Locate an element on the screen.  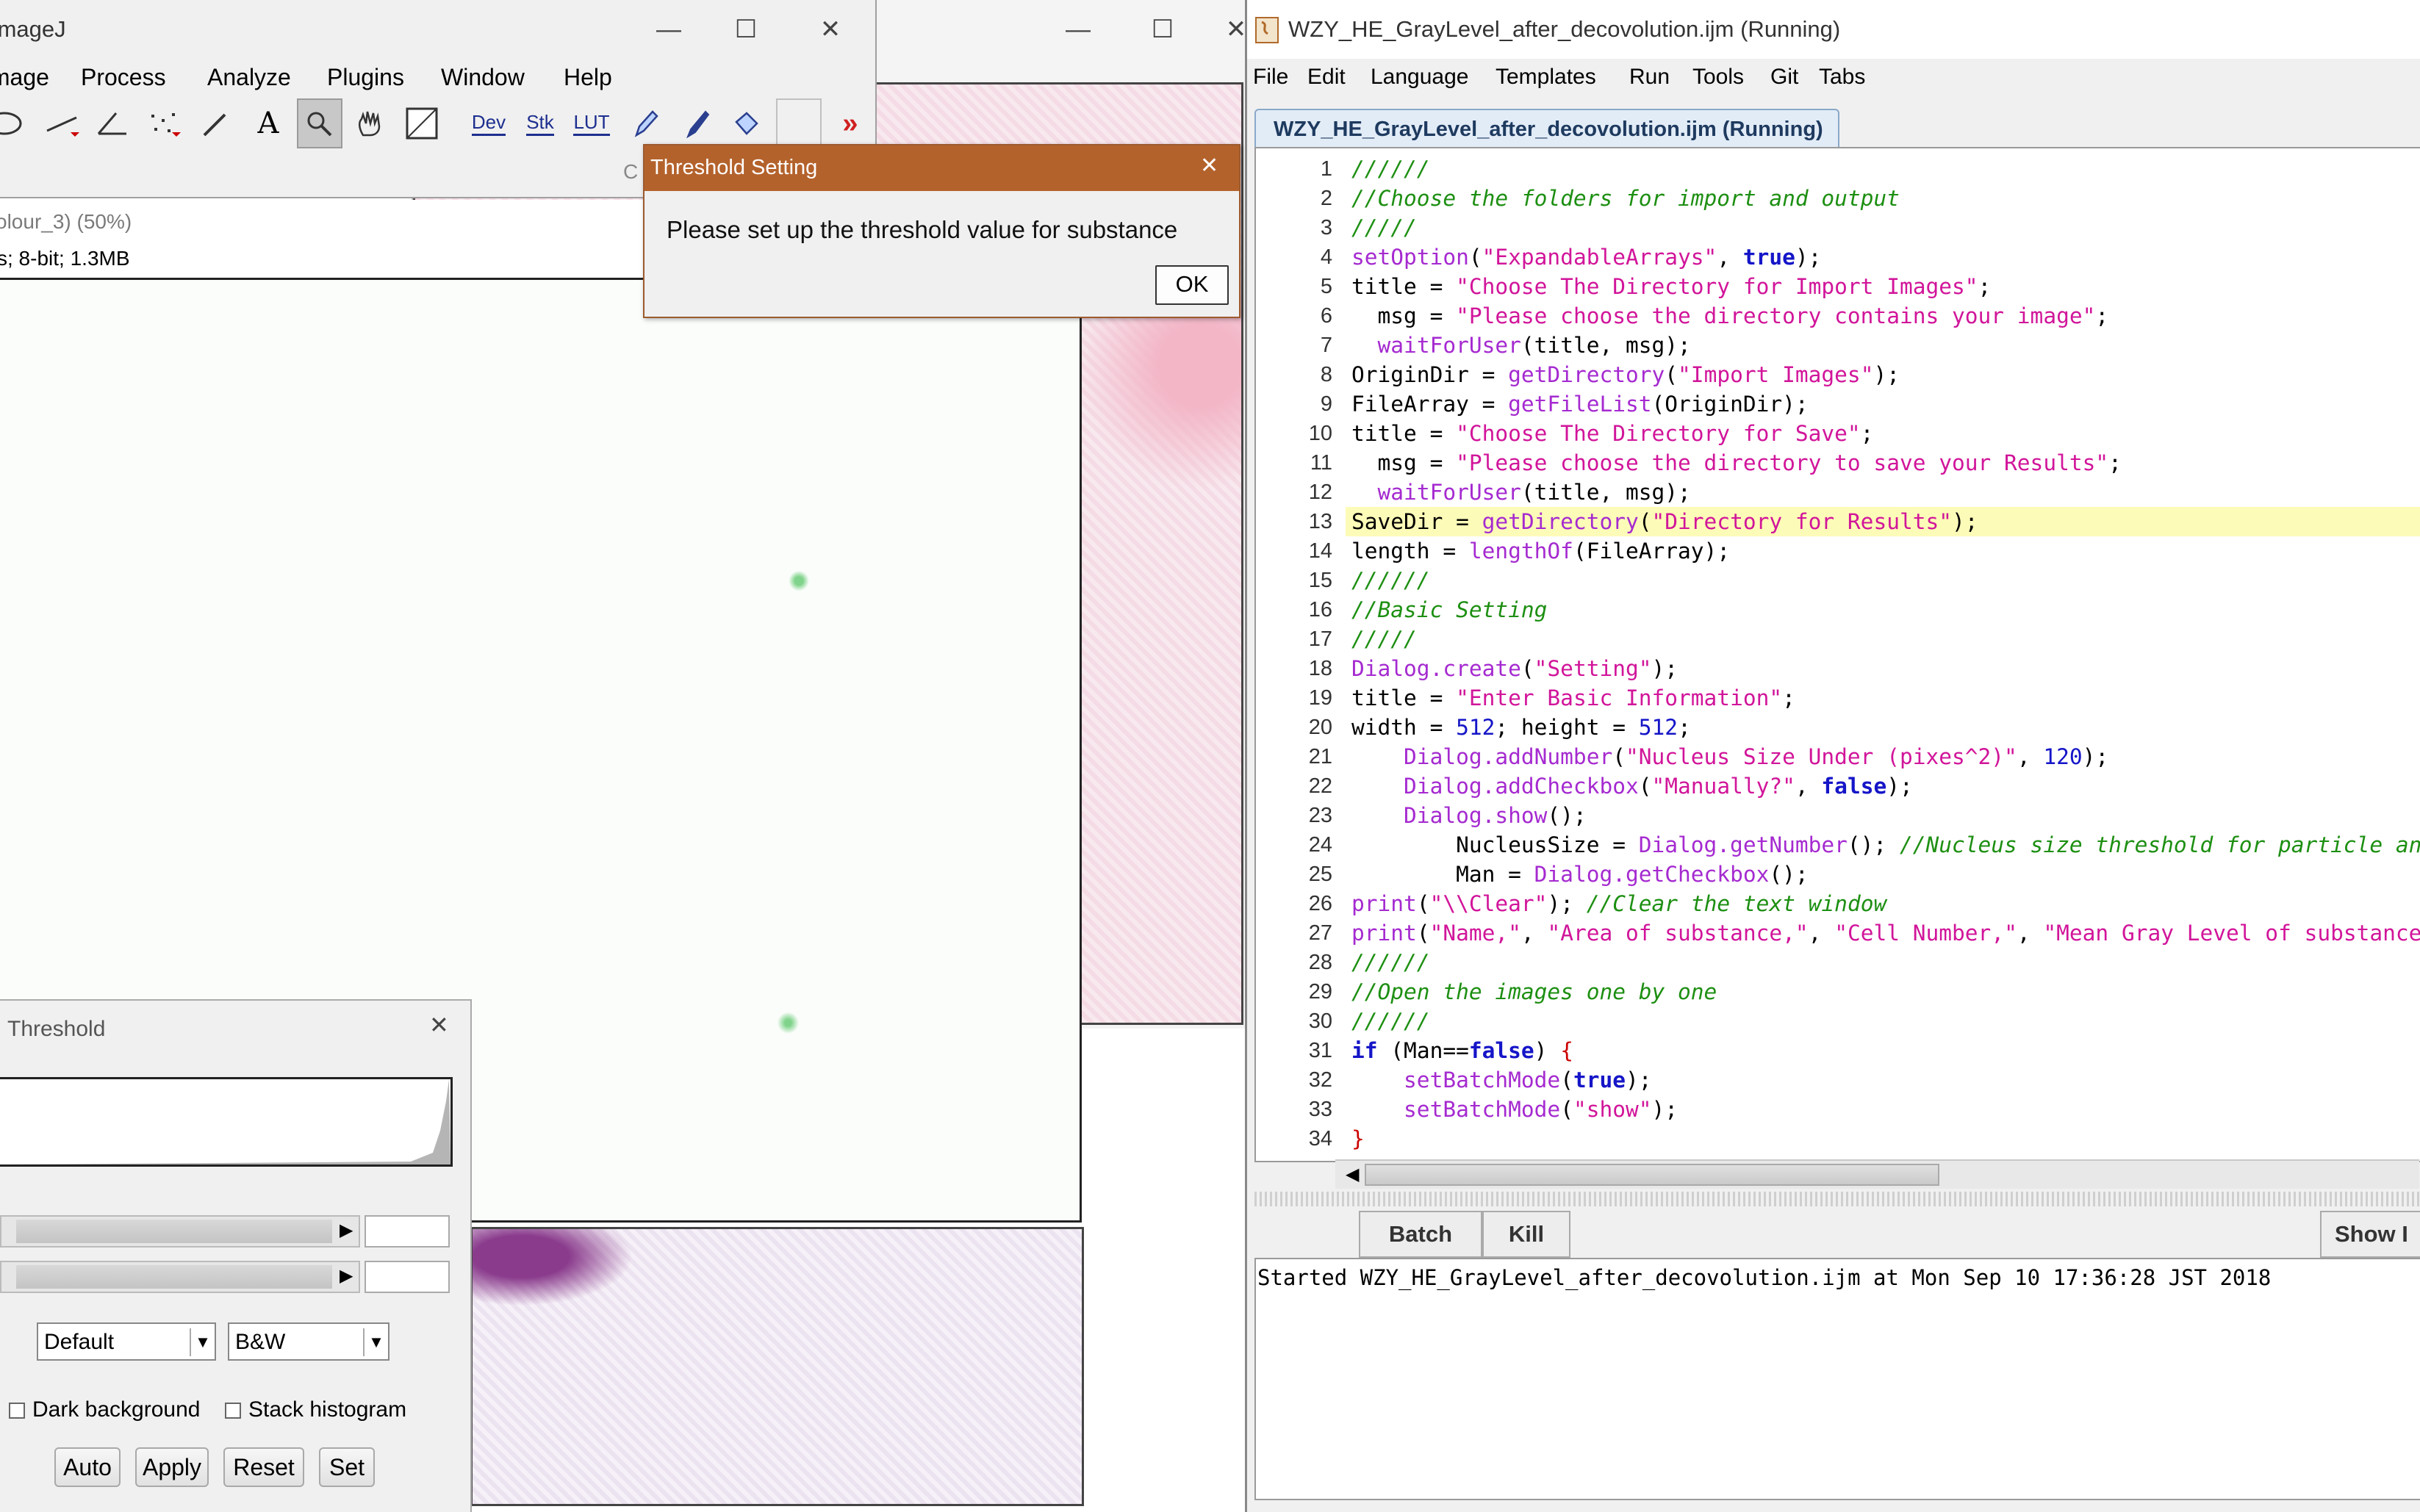
dark-background-label: Dark background is located at coordinates (116, 1409).